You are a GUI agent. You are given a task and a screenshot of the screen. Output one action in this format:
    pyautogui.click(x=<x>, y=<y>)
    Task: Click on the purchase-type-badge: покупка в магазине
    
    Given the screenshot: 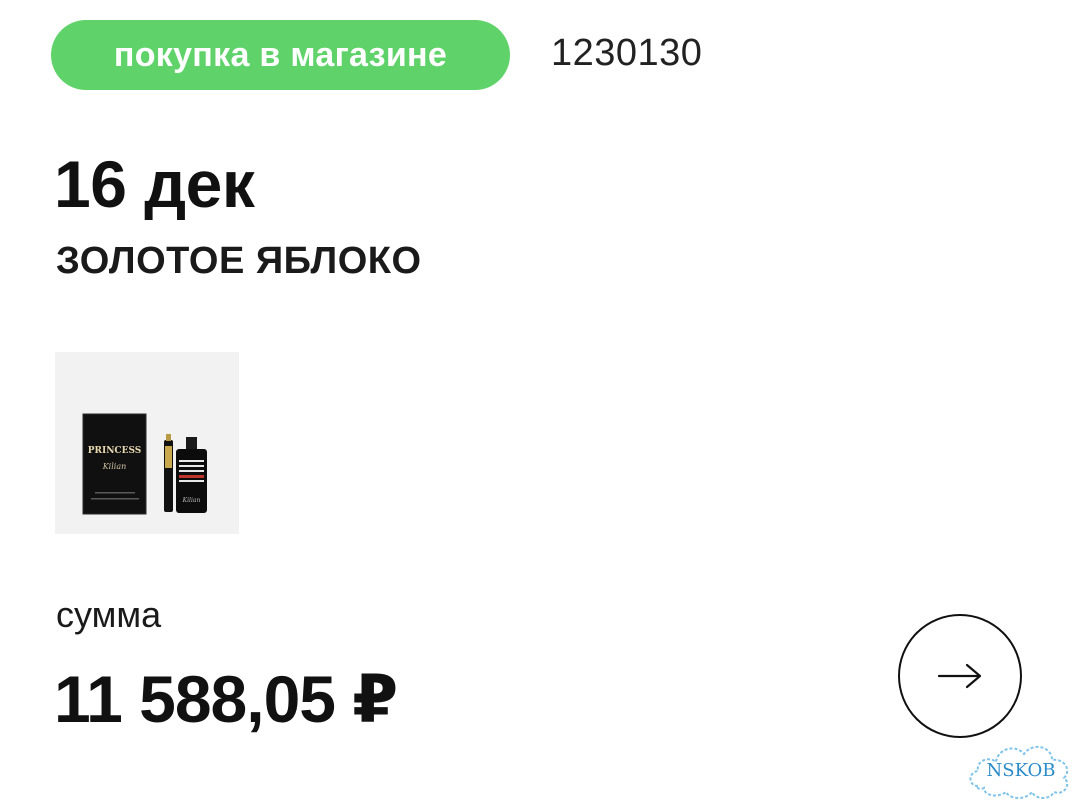 What is the action you would take?
    pyautogui.click(x=280, y=55)
    